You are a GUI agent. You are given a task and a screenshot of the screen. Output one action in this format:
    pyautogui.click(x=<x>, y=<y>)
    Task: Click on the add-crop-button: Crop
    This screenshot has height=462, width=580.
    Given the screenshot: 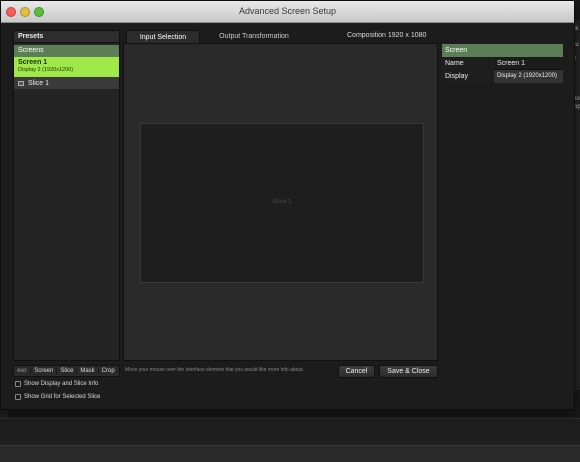 What is the action you would take?
    pyautogui.click(x=107, y=371)
    